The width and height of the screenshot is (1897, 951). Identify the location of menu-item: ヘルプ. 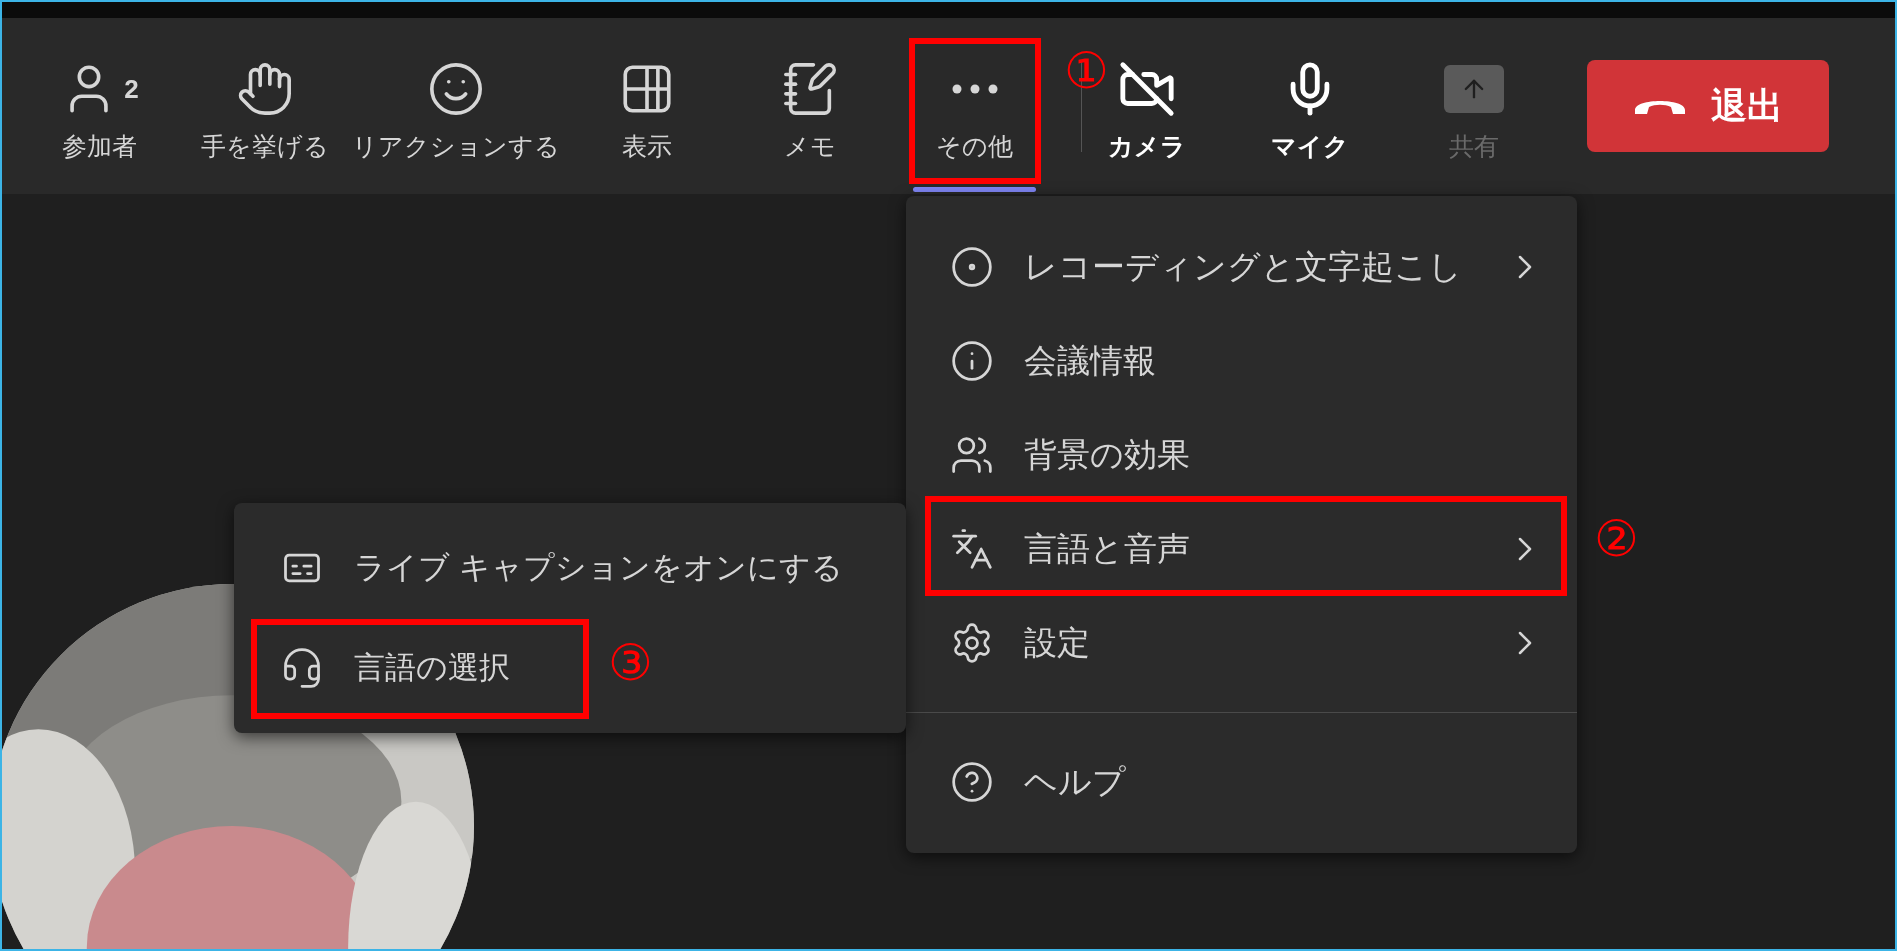
(1241, 782).